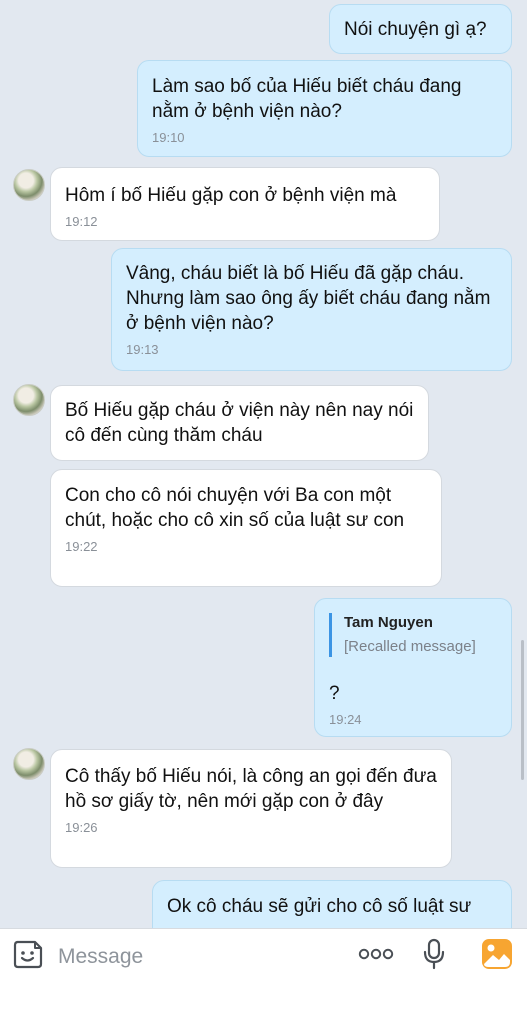  What do you see at coordinates (319, 906) in the screenshot?
I see `message-text: Ok cô cháu sẽ gửi cho cô số luật sư` at bounding box center [319, 906].